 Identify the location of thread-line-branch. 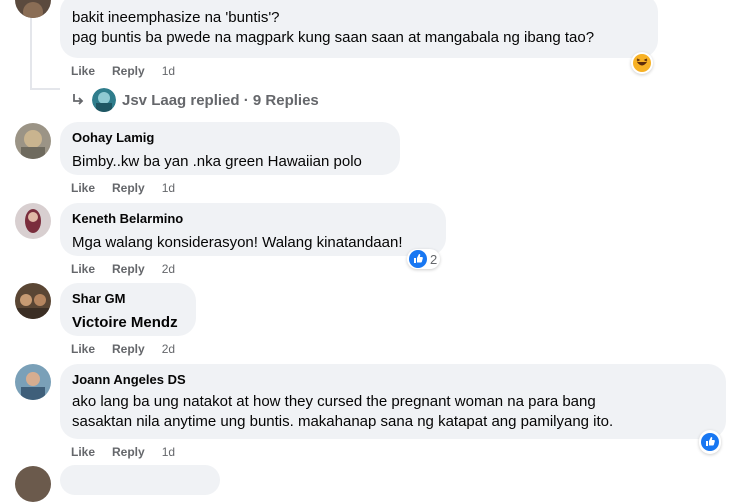
(45, 89).